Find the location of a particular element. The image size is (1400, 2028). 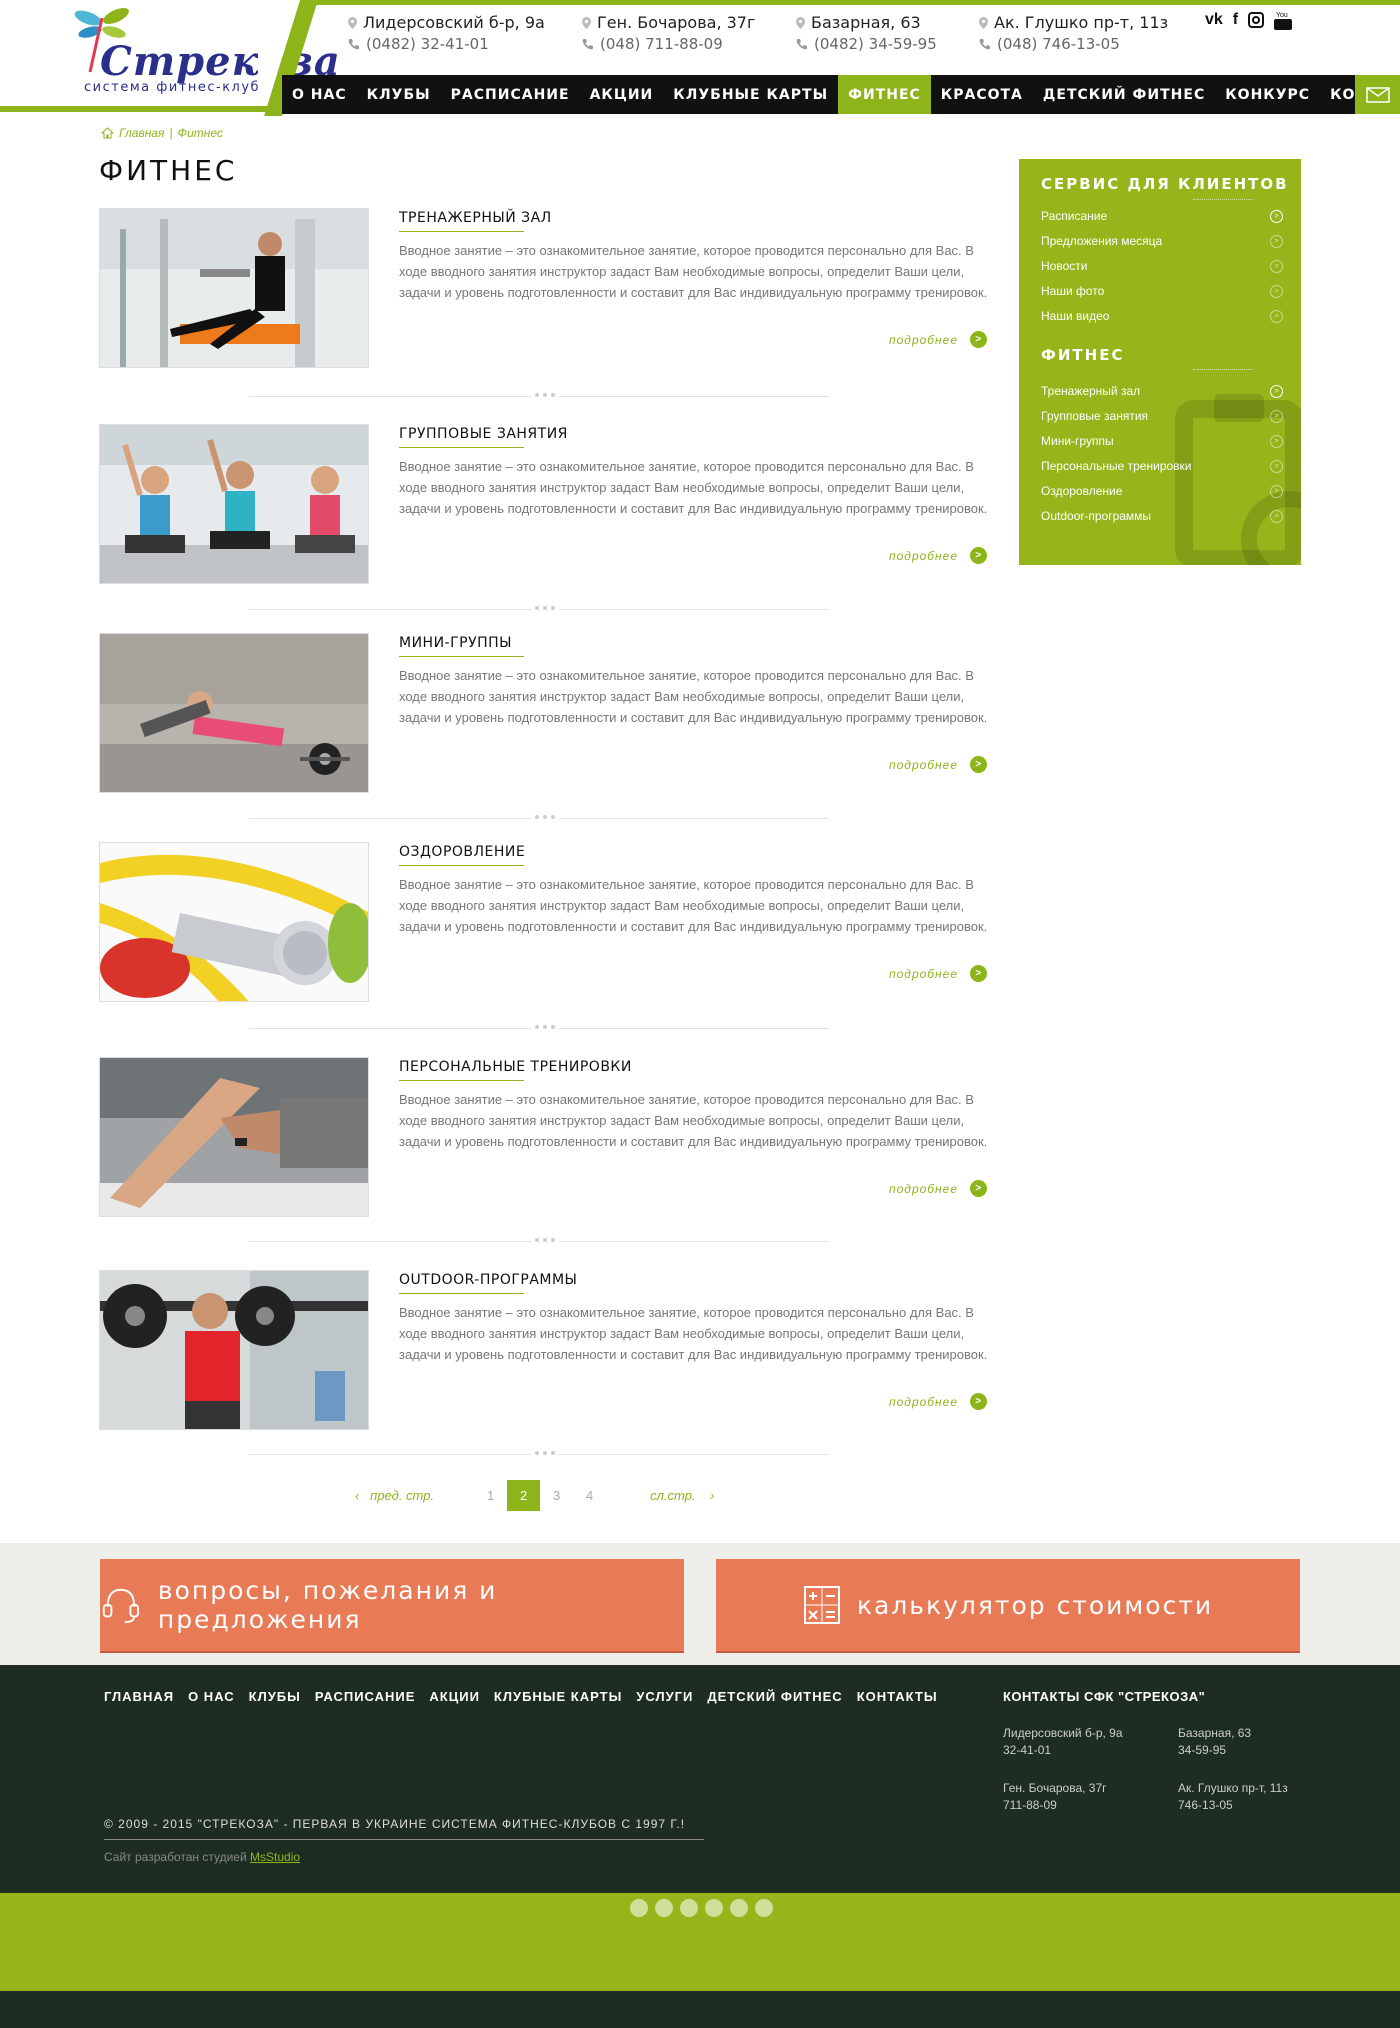

nav-item-club-cards: КЛУБНЫЕ КАРТЫ is located at coordinates (750, 94).